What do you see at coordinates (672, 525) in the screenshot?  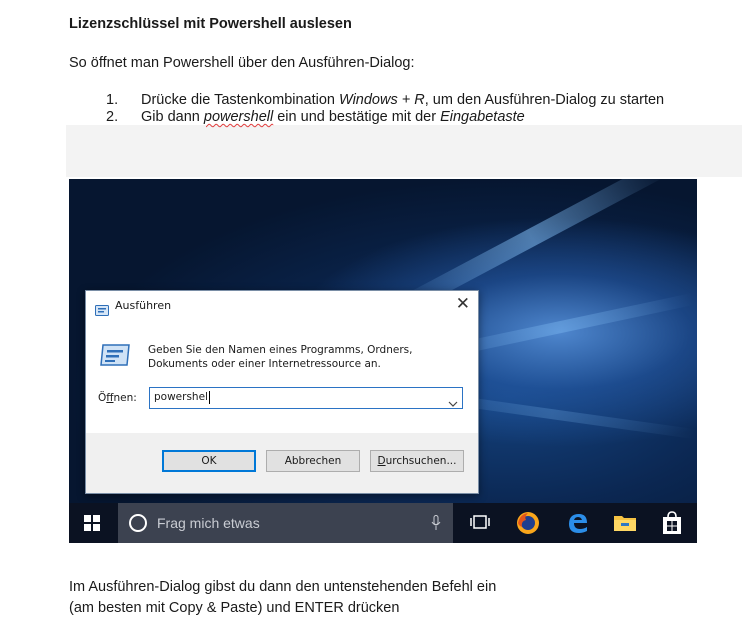 I see `store-icon` at bounding box center [672, 525].